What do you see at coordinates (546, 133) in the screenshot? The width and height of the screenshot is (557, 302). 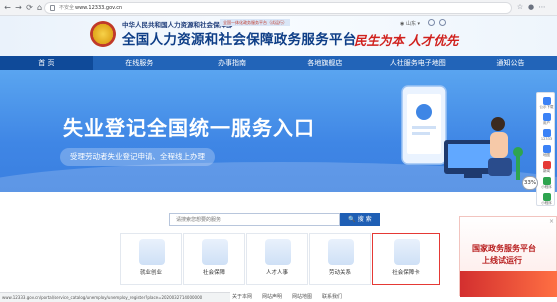 I see `phone-icon` at bounding box center [546, 133].